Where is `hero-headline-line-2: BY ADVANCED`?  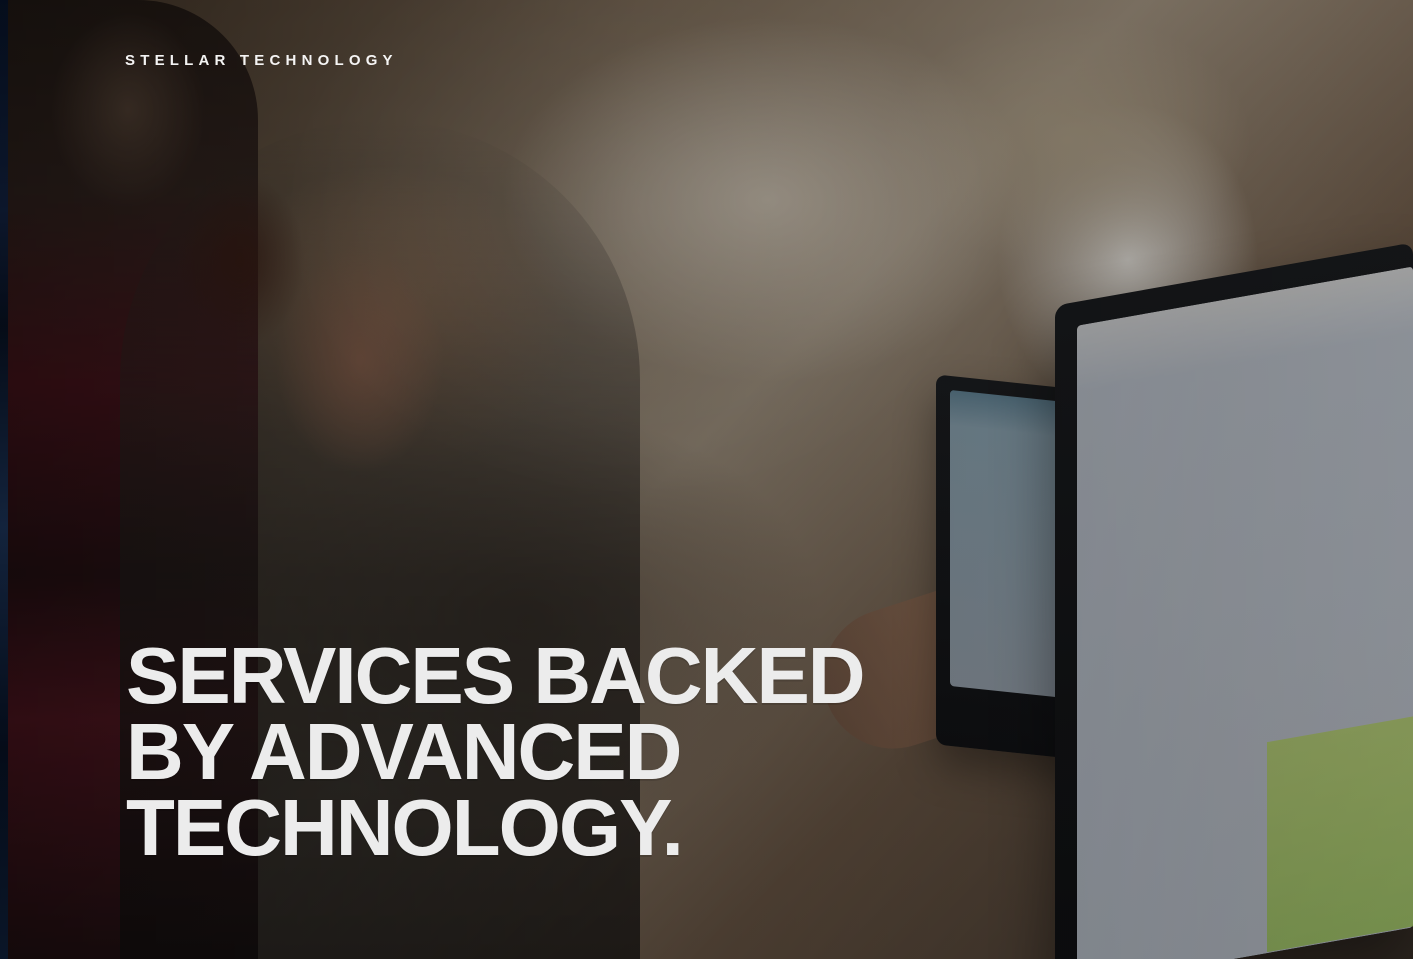
hero-headline-line-2: BY ADVANCED is located at coordinates (404, 751).